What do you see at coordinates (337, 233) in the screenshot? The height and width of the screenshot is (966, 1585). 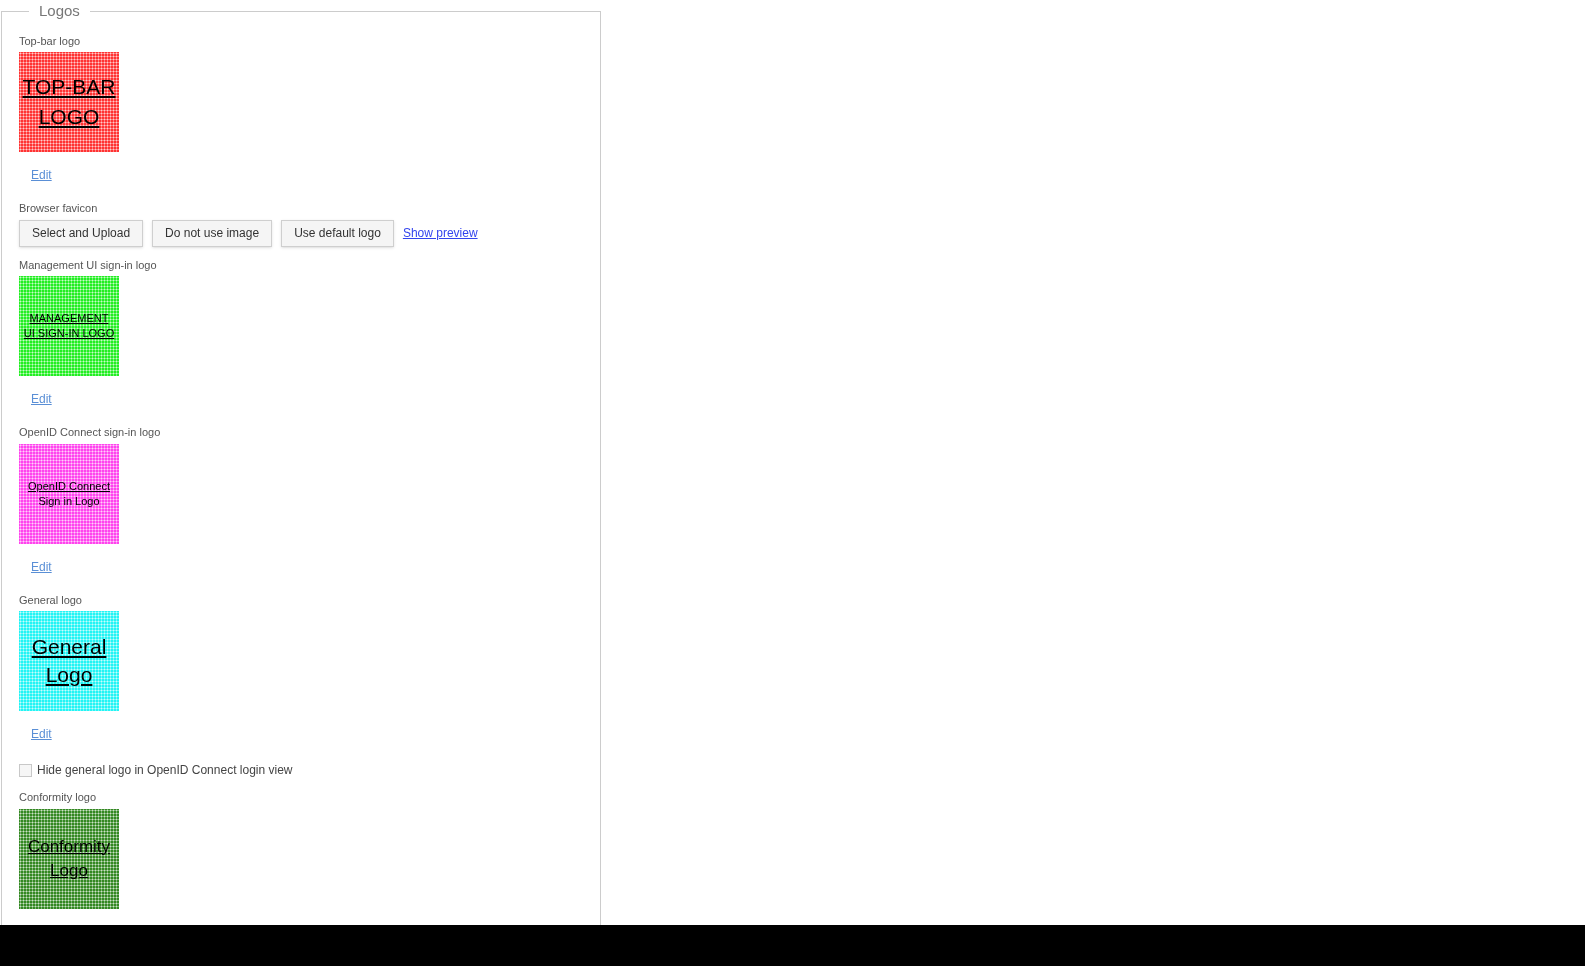 I see `action-button: Use default logo` at bounding box center [337, 233].